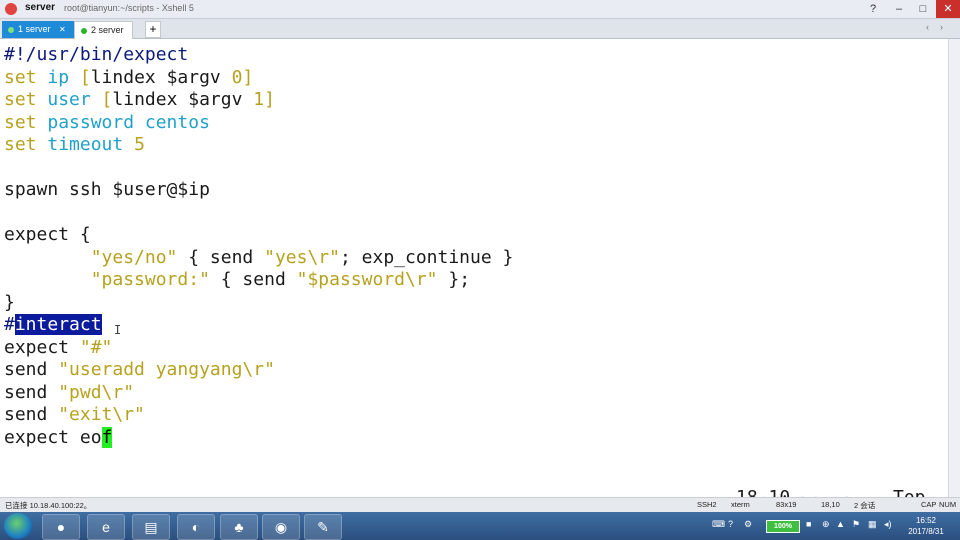  I want to click on cursor-position: 18,10, so click(830, 504).